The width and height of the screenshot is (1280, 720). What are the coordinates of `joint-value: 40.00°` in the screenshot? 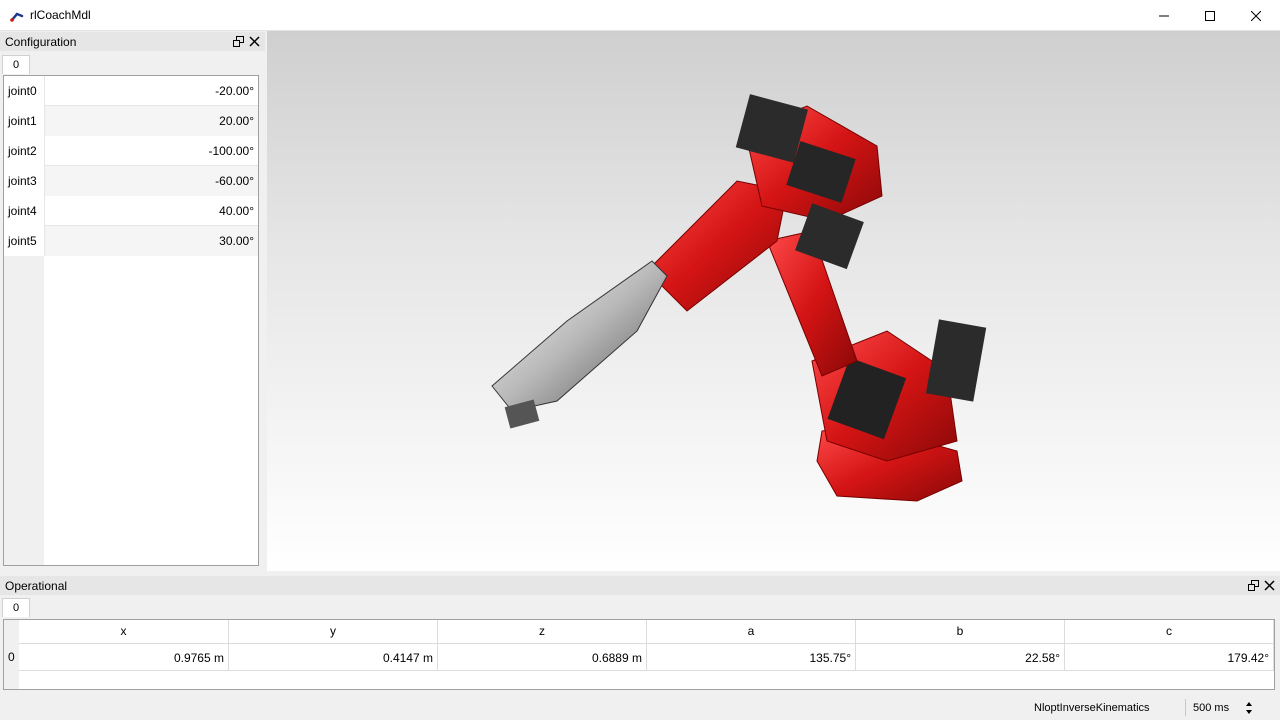 It's located at (151, 211).